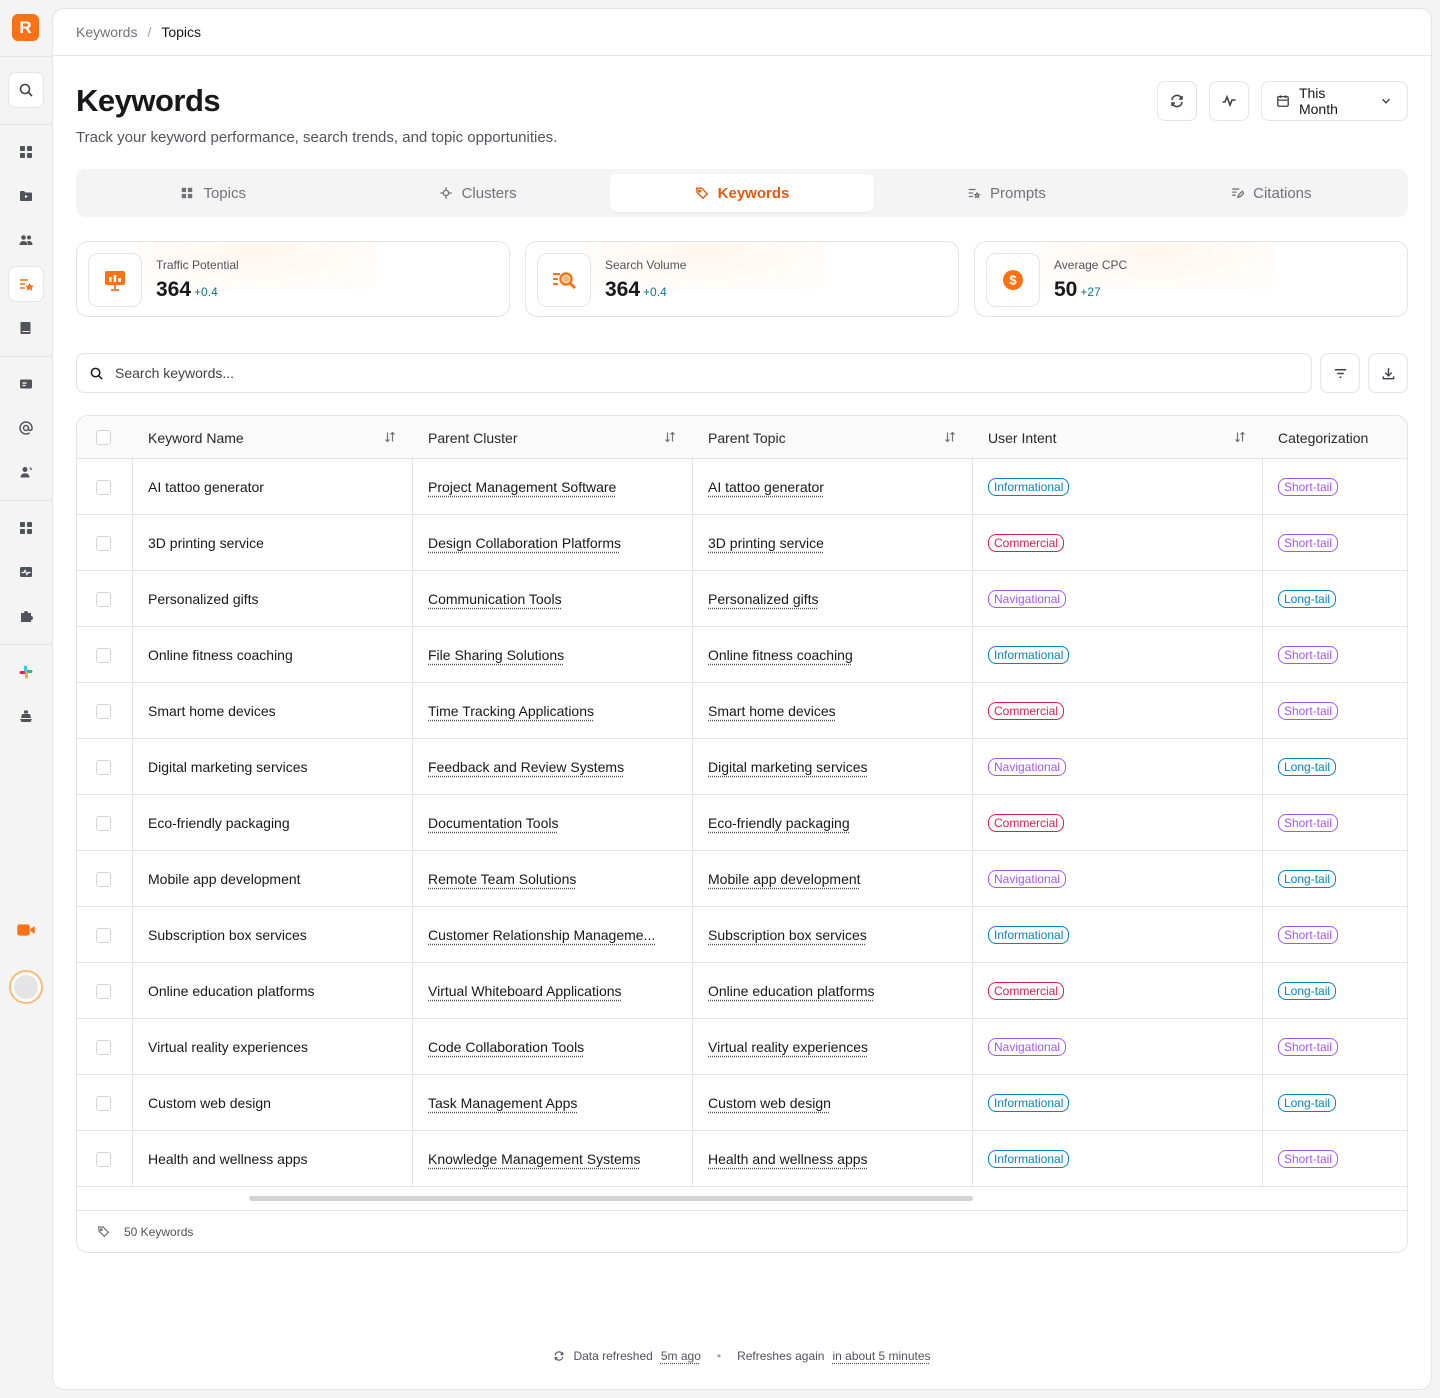 This screenshot has height=1398, width=1440. Describe the element at coordinates (763, 599) in the screenshot. I see `parent-topic-link: Personalized gifts` at that location.